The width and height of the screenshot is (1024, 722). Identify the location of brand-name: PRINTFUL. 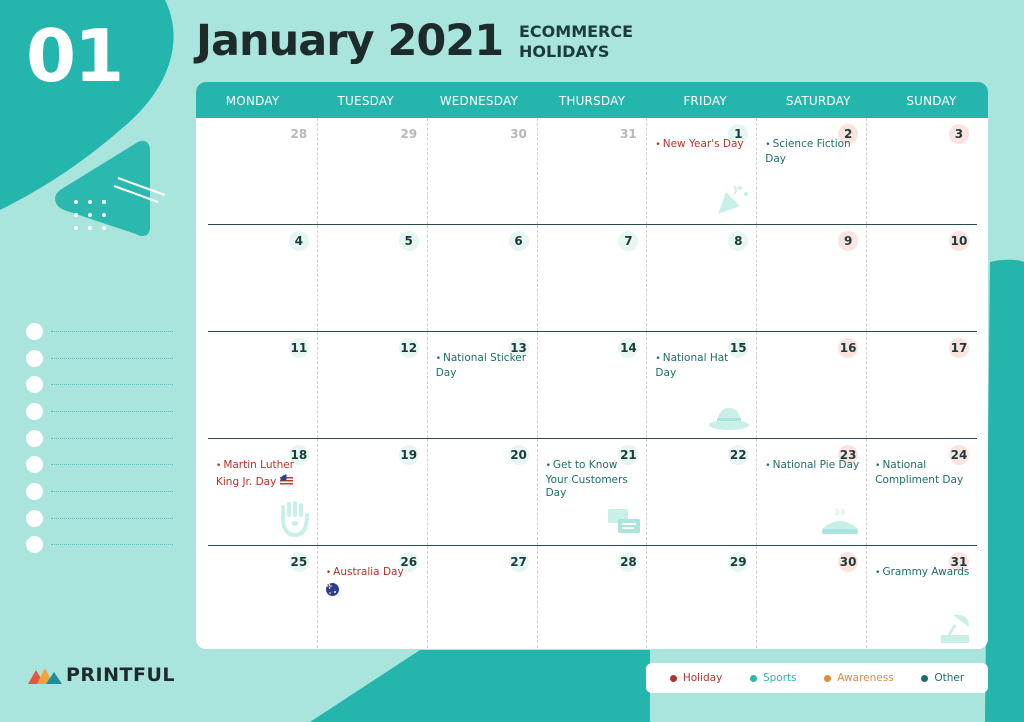
(121, 675).